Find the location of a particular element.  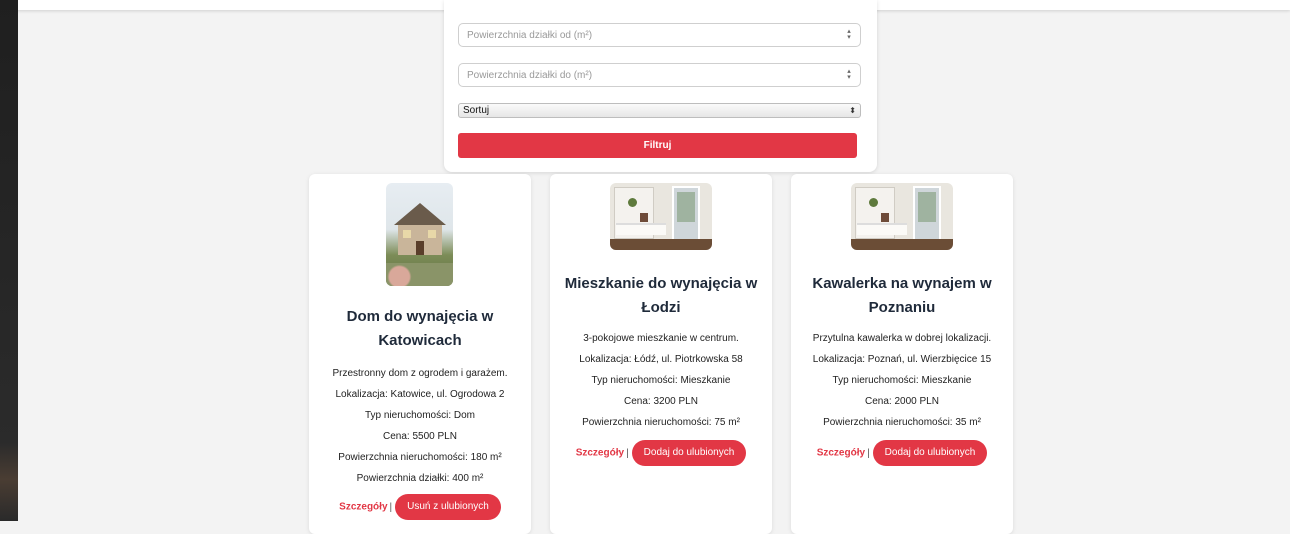

filter-button: Filtruj is located at coordinates (657, 145).